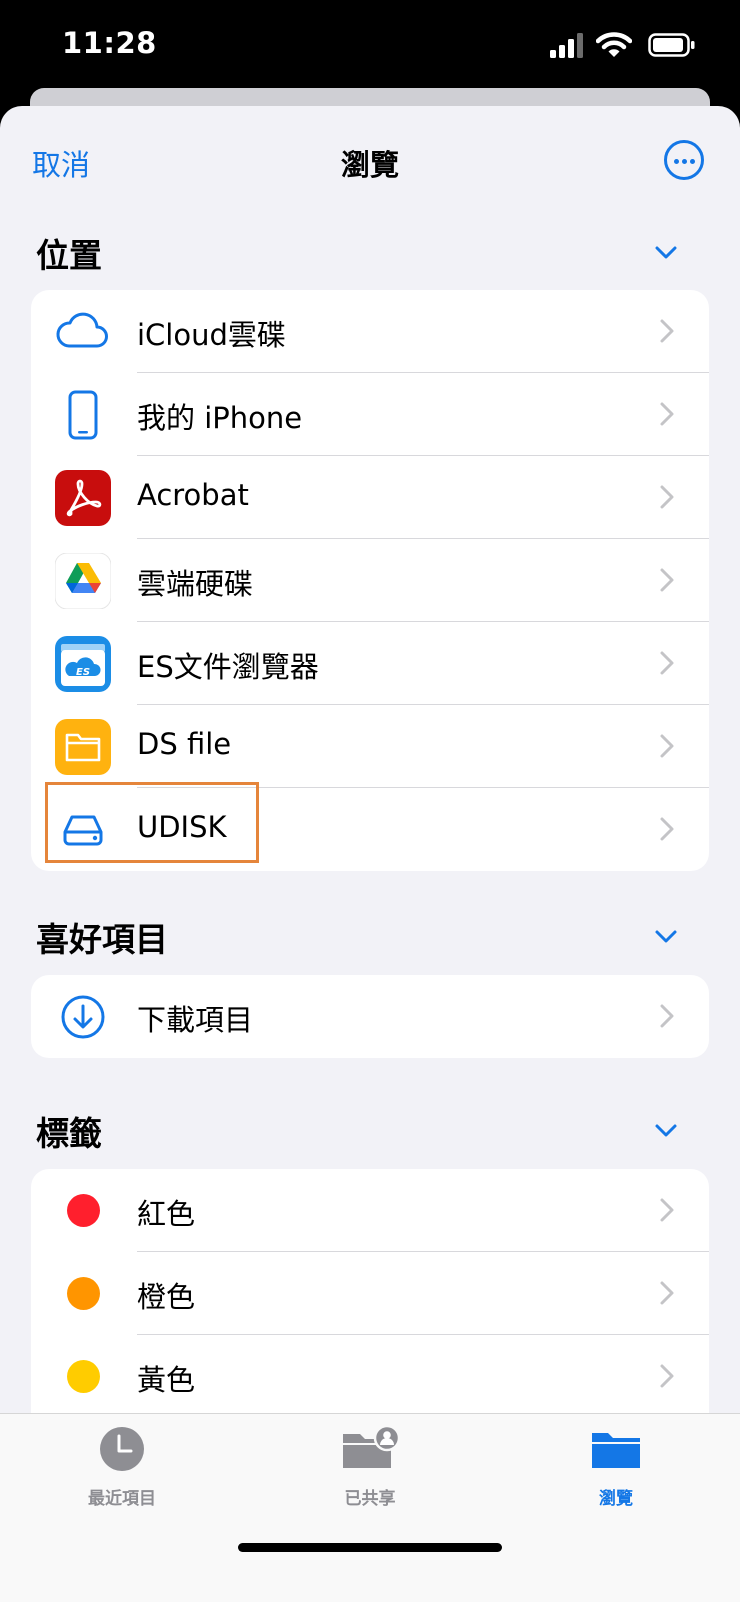 This screenshot has height=1602, width=740. What do you see at coordinates (370, 1293) in the screenshot?
I see `list-item-tag-orange: 橙色` at bounding box center [370, 1293].